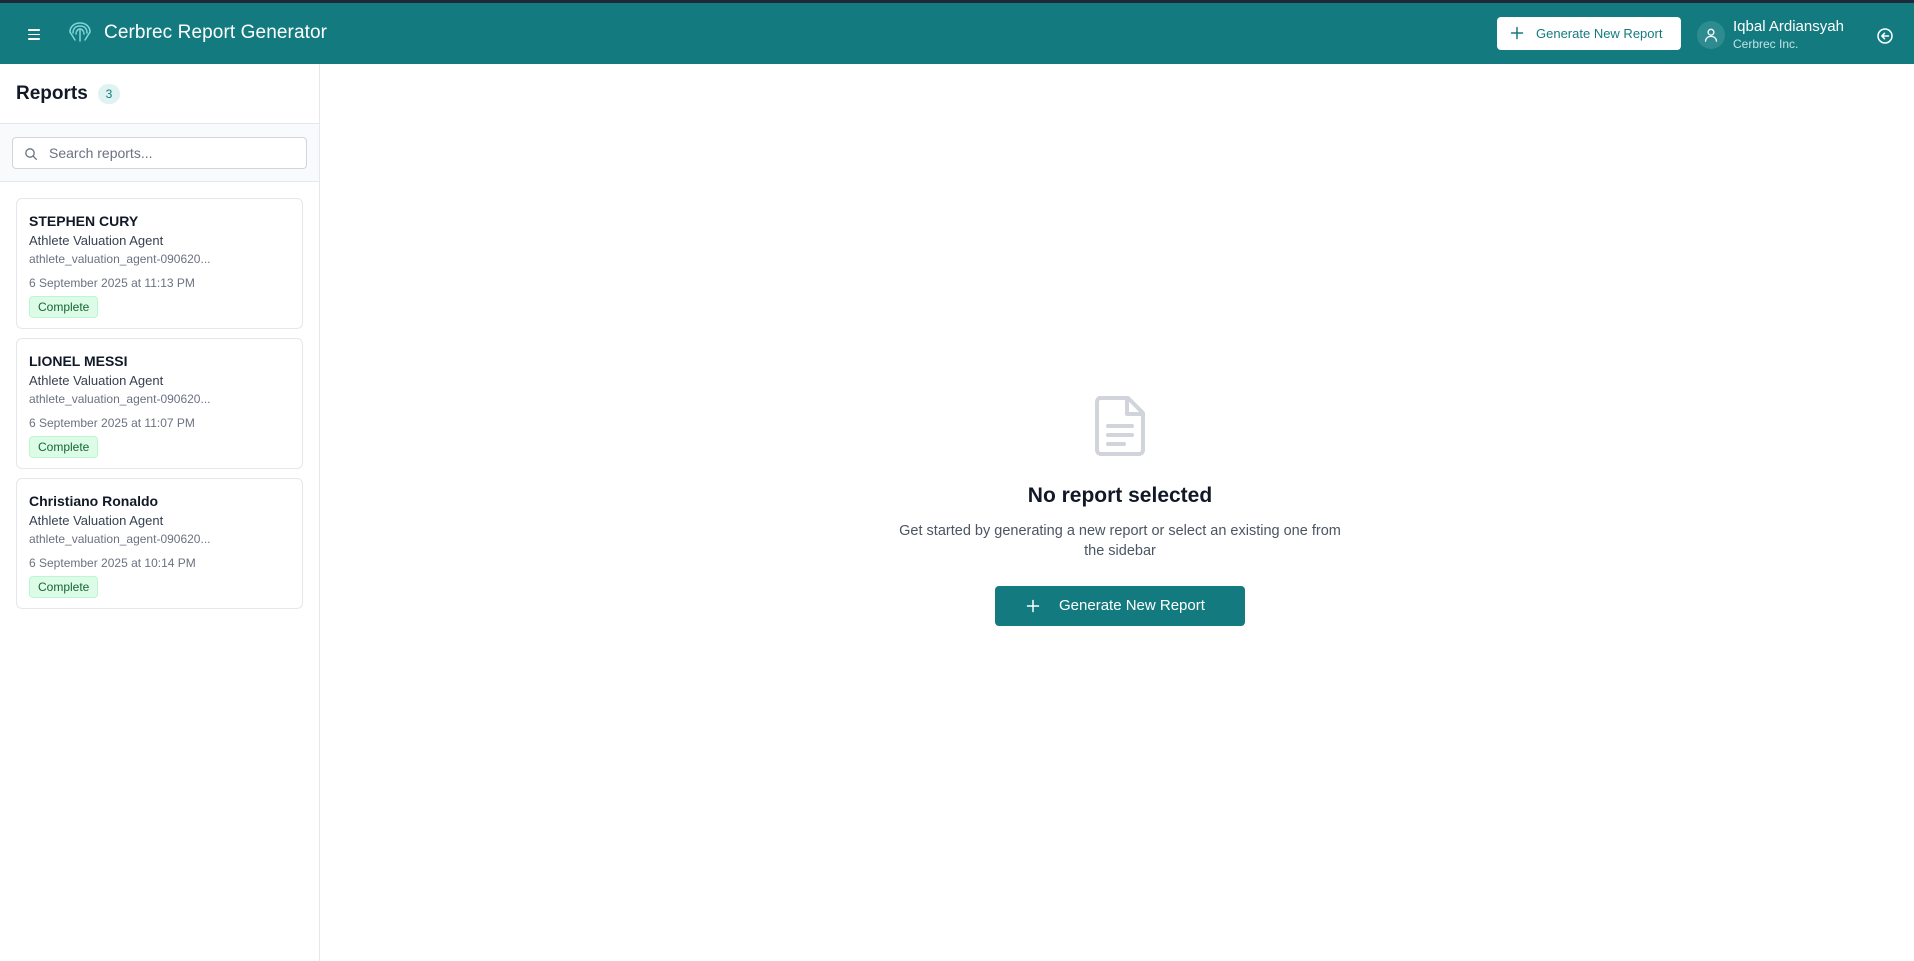  What do you see at coordinates (31, 154) in the screenshot?
I see `search-icon` at bounding box center [31, 154].